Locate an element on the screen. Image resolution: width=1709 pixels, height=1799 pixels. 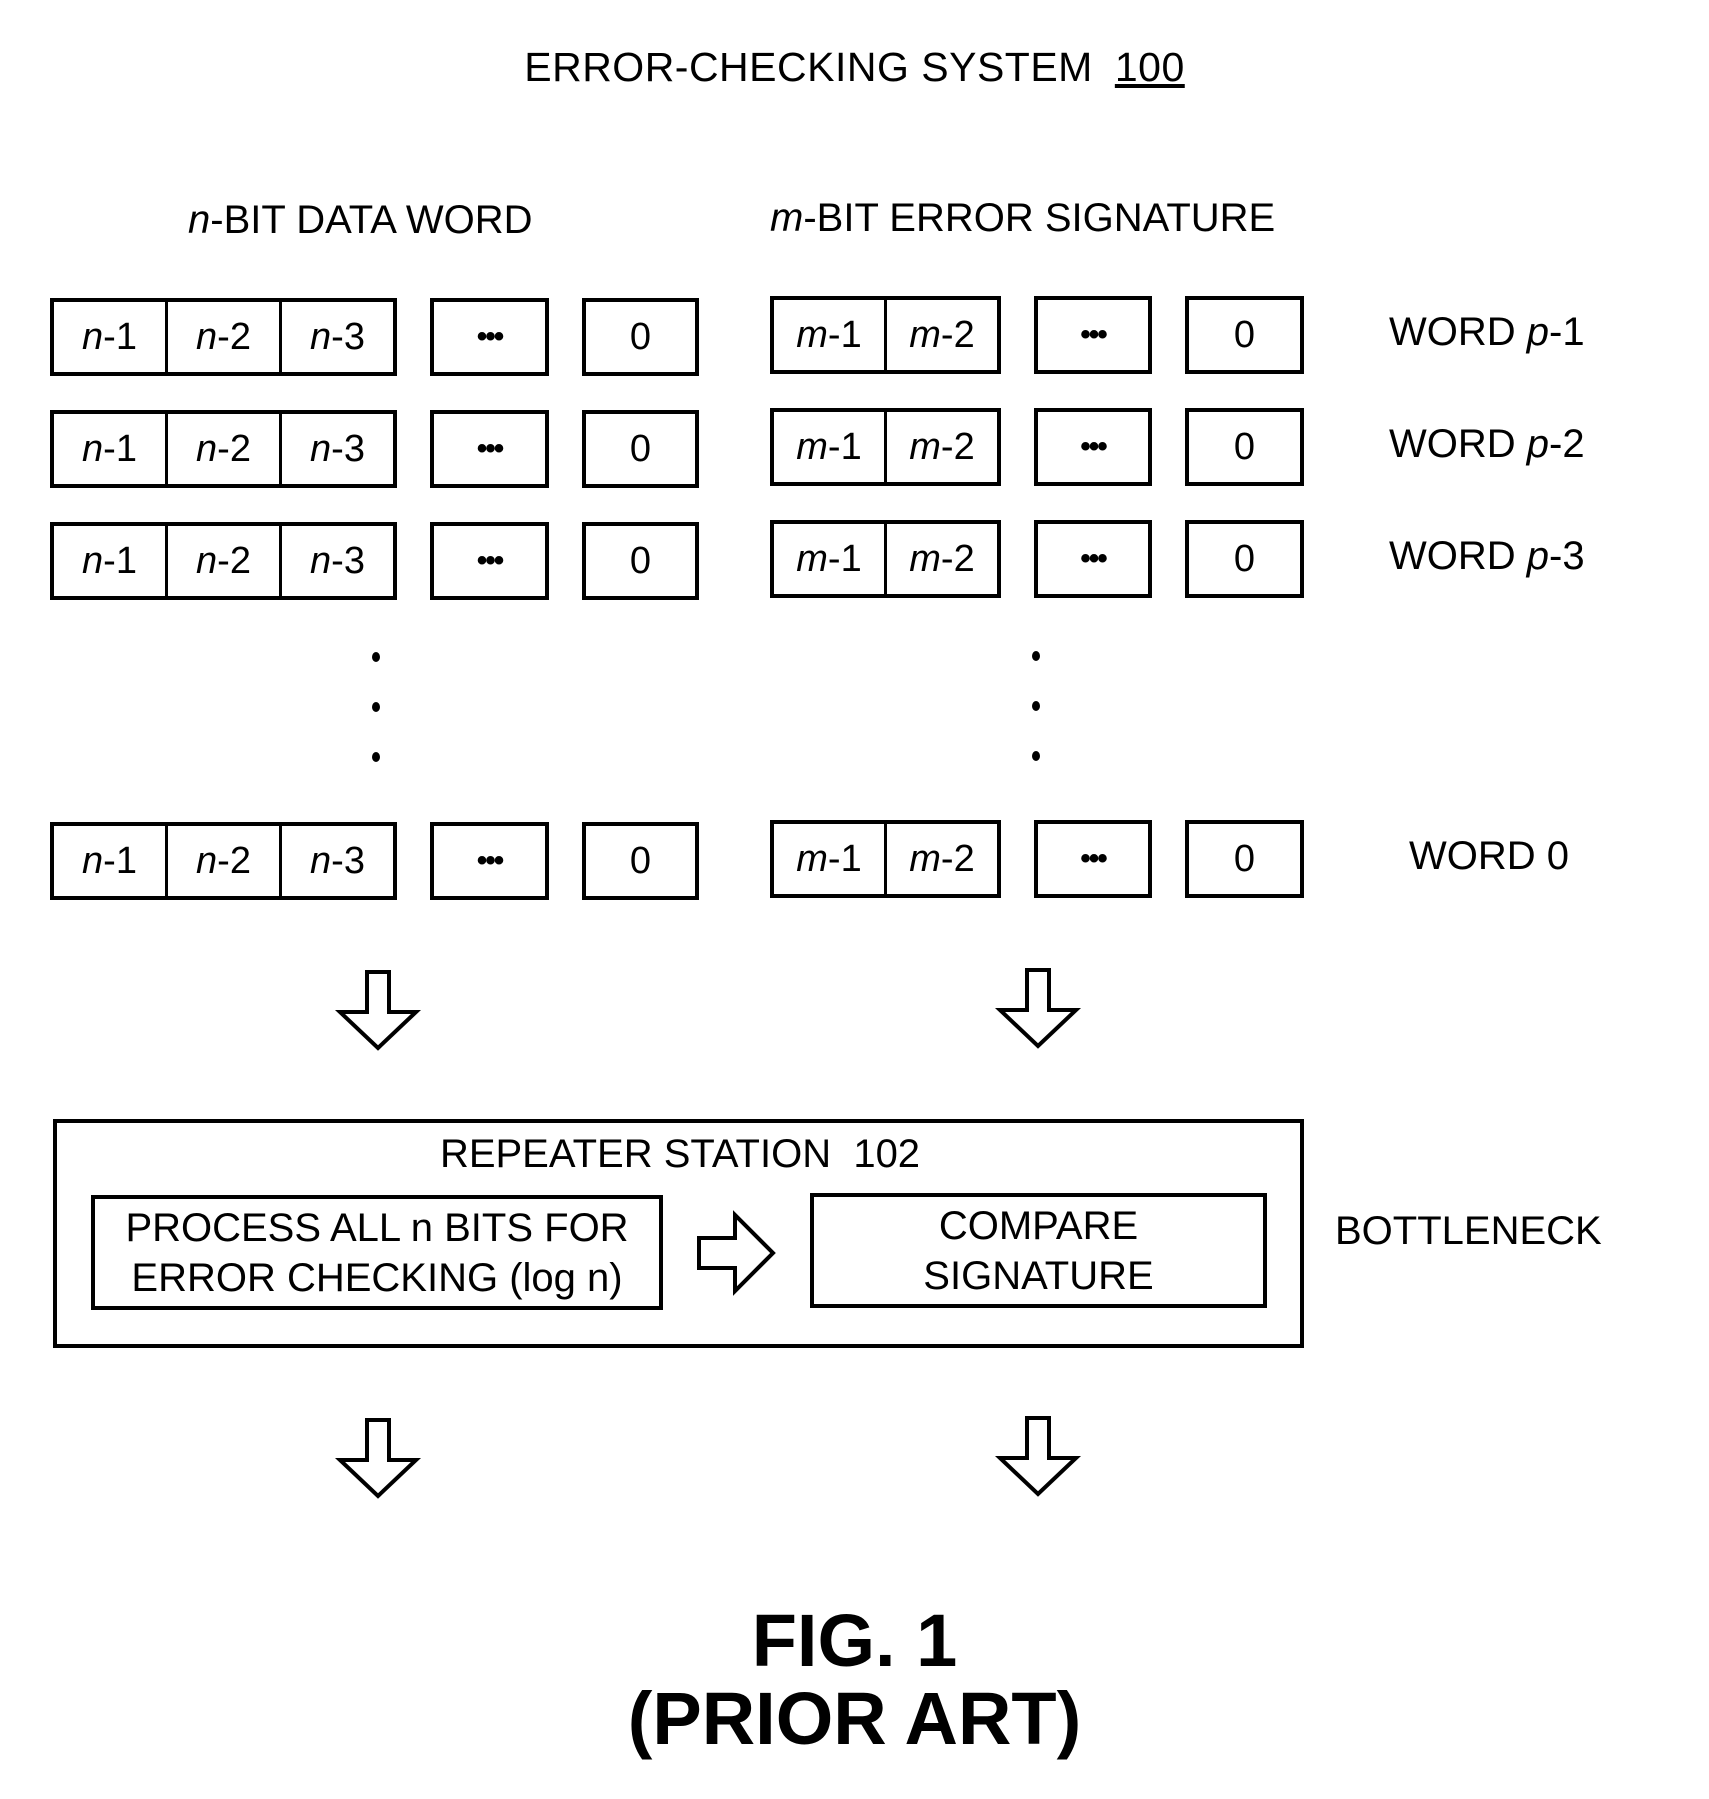
data-word-header-var: n is located at coordinates (199, 220).